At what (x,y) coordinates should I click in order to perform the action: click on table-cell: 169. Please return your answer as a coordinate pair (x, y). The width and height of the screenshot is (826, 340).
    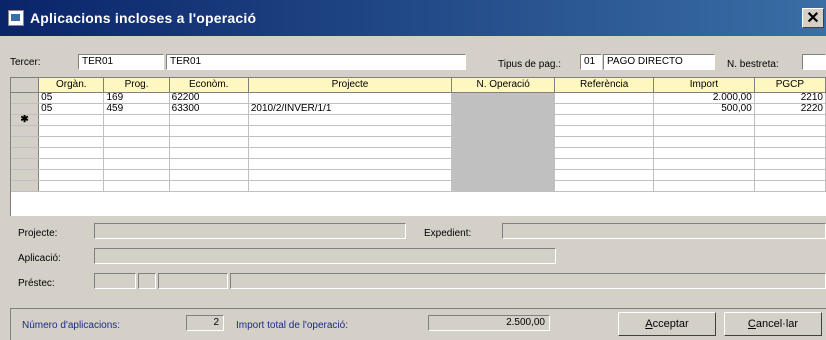
    Looking at the image, I should click on (136, 98).